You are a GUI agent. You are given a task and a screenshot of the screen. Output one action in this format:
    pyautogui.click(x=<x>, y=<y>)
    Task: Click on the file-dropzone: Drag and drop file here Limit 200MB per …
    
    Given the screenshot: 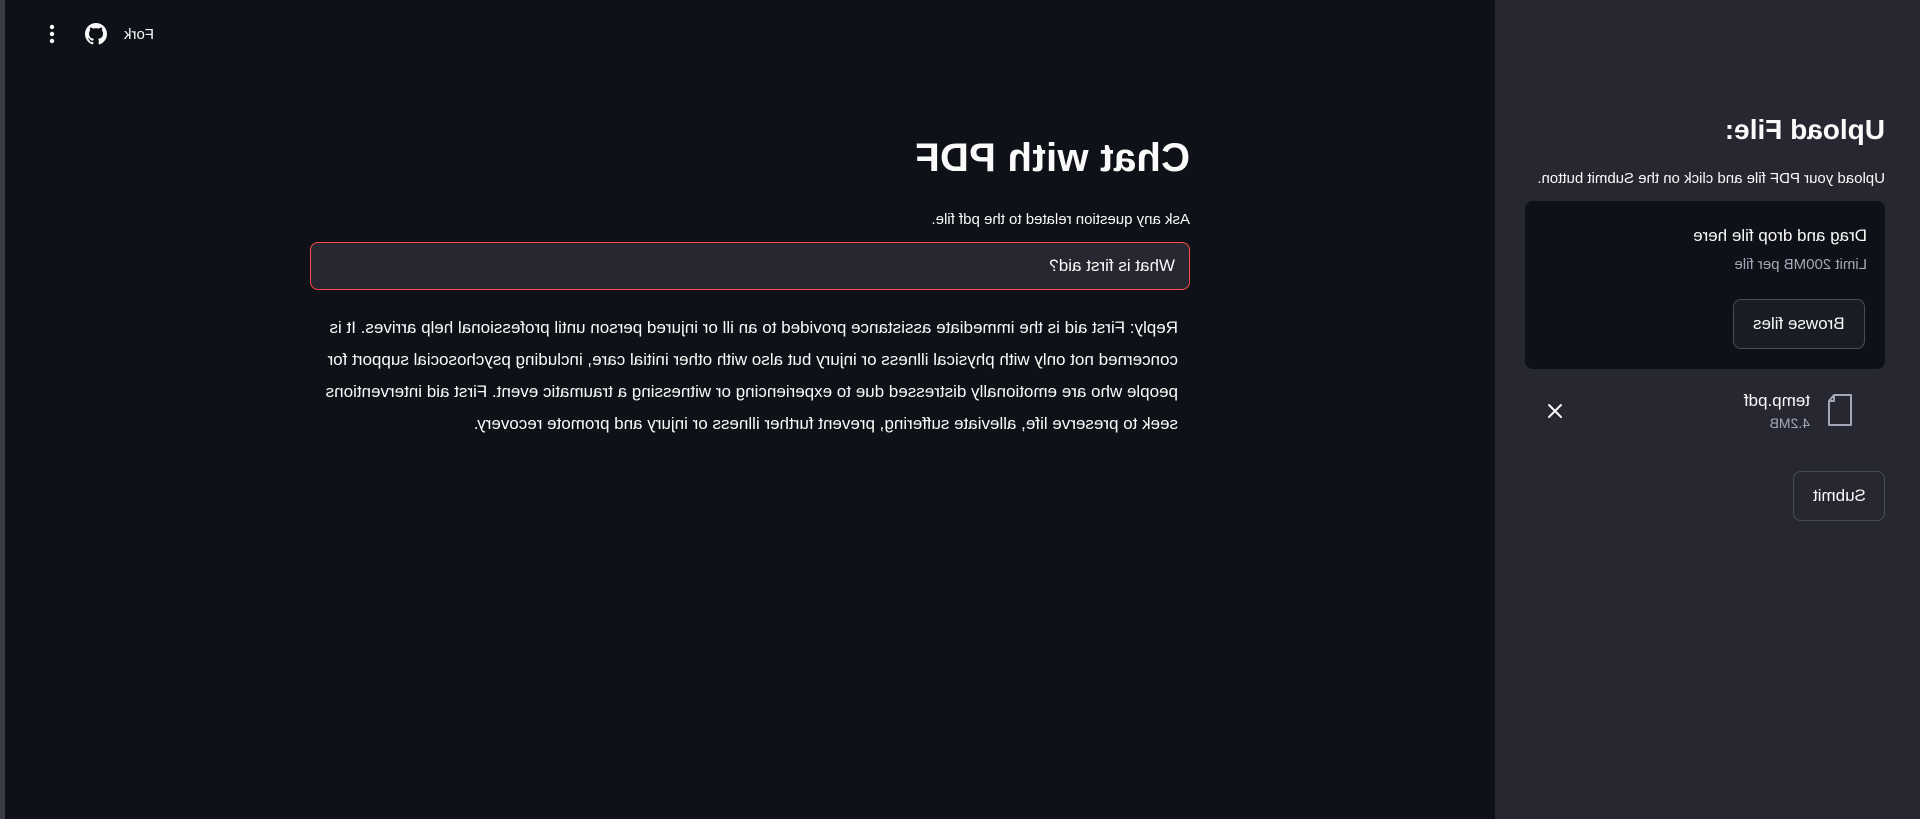 What is the action you would take?
    pyautogui.click(x=1705, y=285)
    